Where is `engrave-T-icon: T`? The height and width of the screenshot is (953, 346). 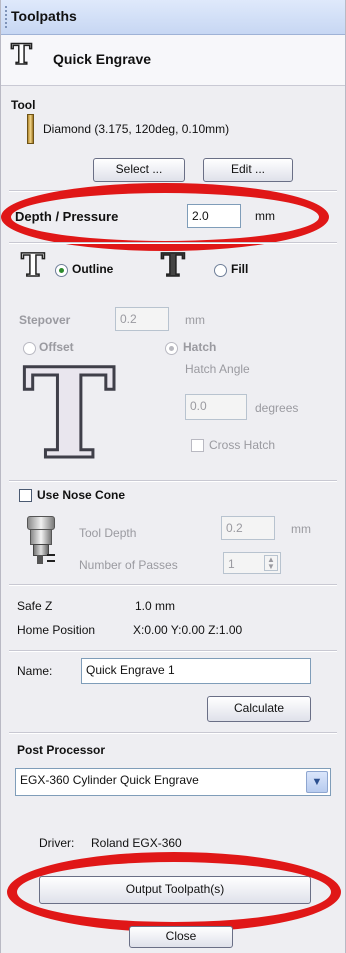
engrave-T-icon: T is located at coordinates (21, 54).